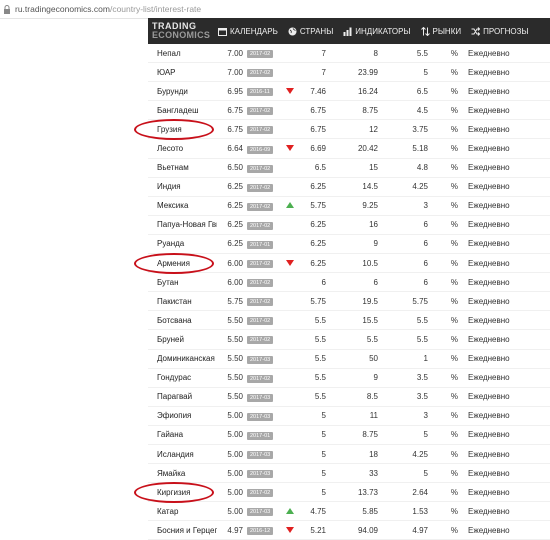 Image resolution: width=550 pixels, height=540 pixels. I want to click on country-link: Вьетнам, so click(182, 167).